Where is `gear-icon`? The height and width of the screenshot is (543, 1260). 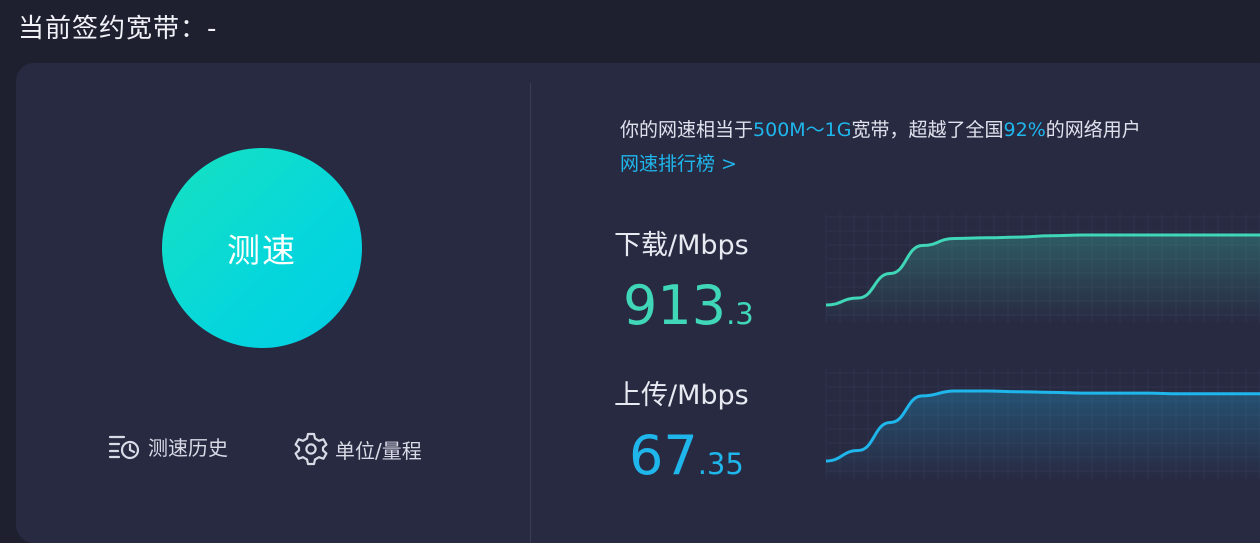 gear-icon is located at coordinates (311, 449).